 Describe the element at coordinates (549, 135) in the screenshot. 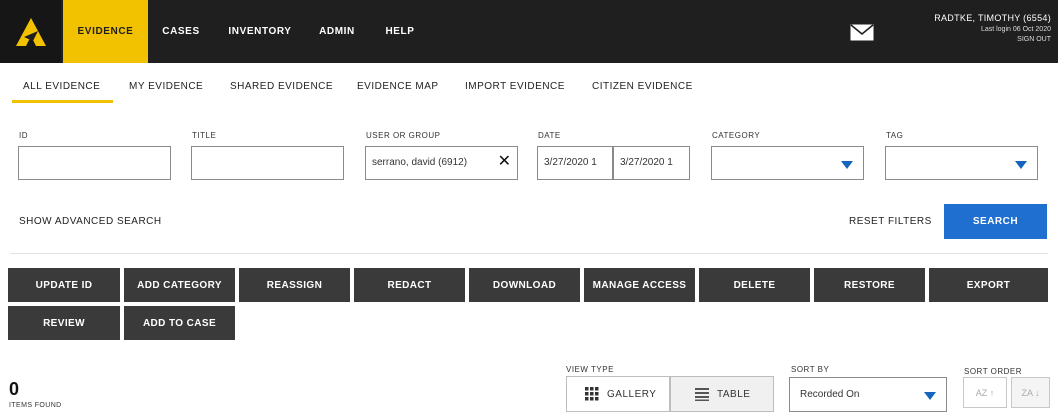

I see `date-label: DATE` at that location.